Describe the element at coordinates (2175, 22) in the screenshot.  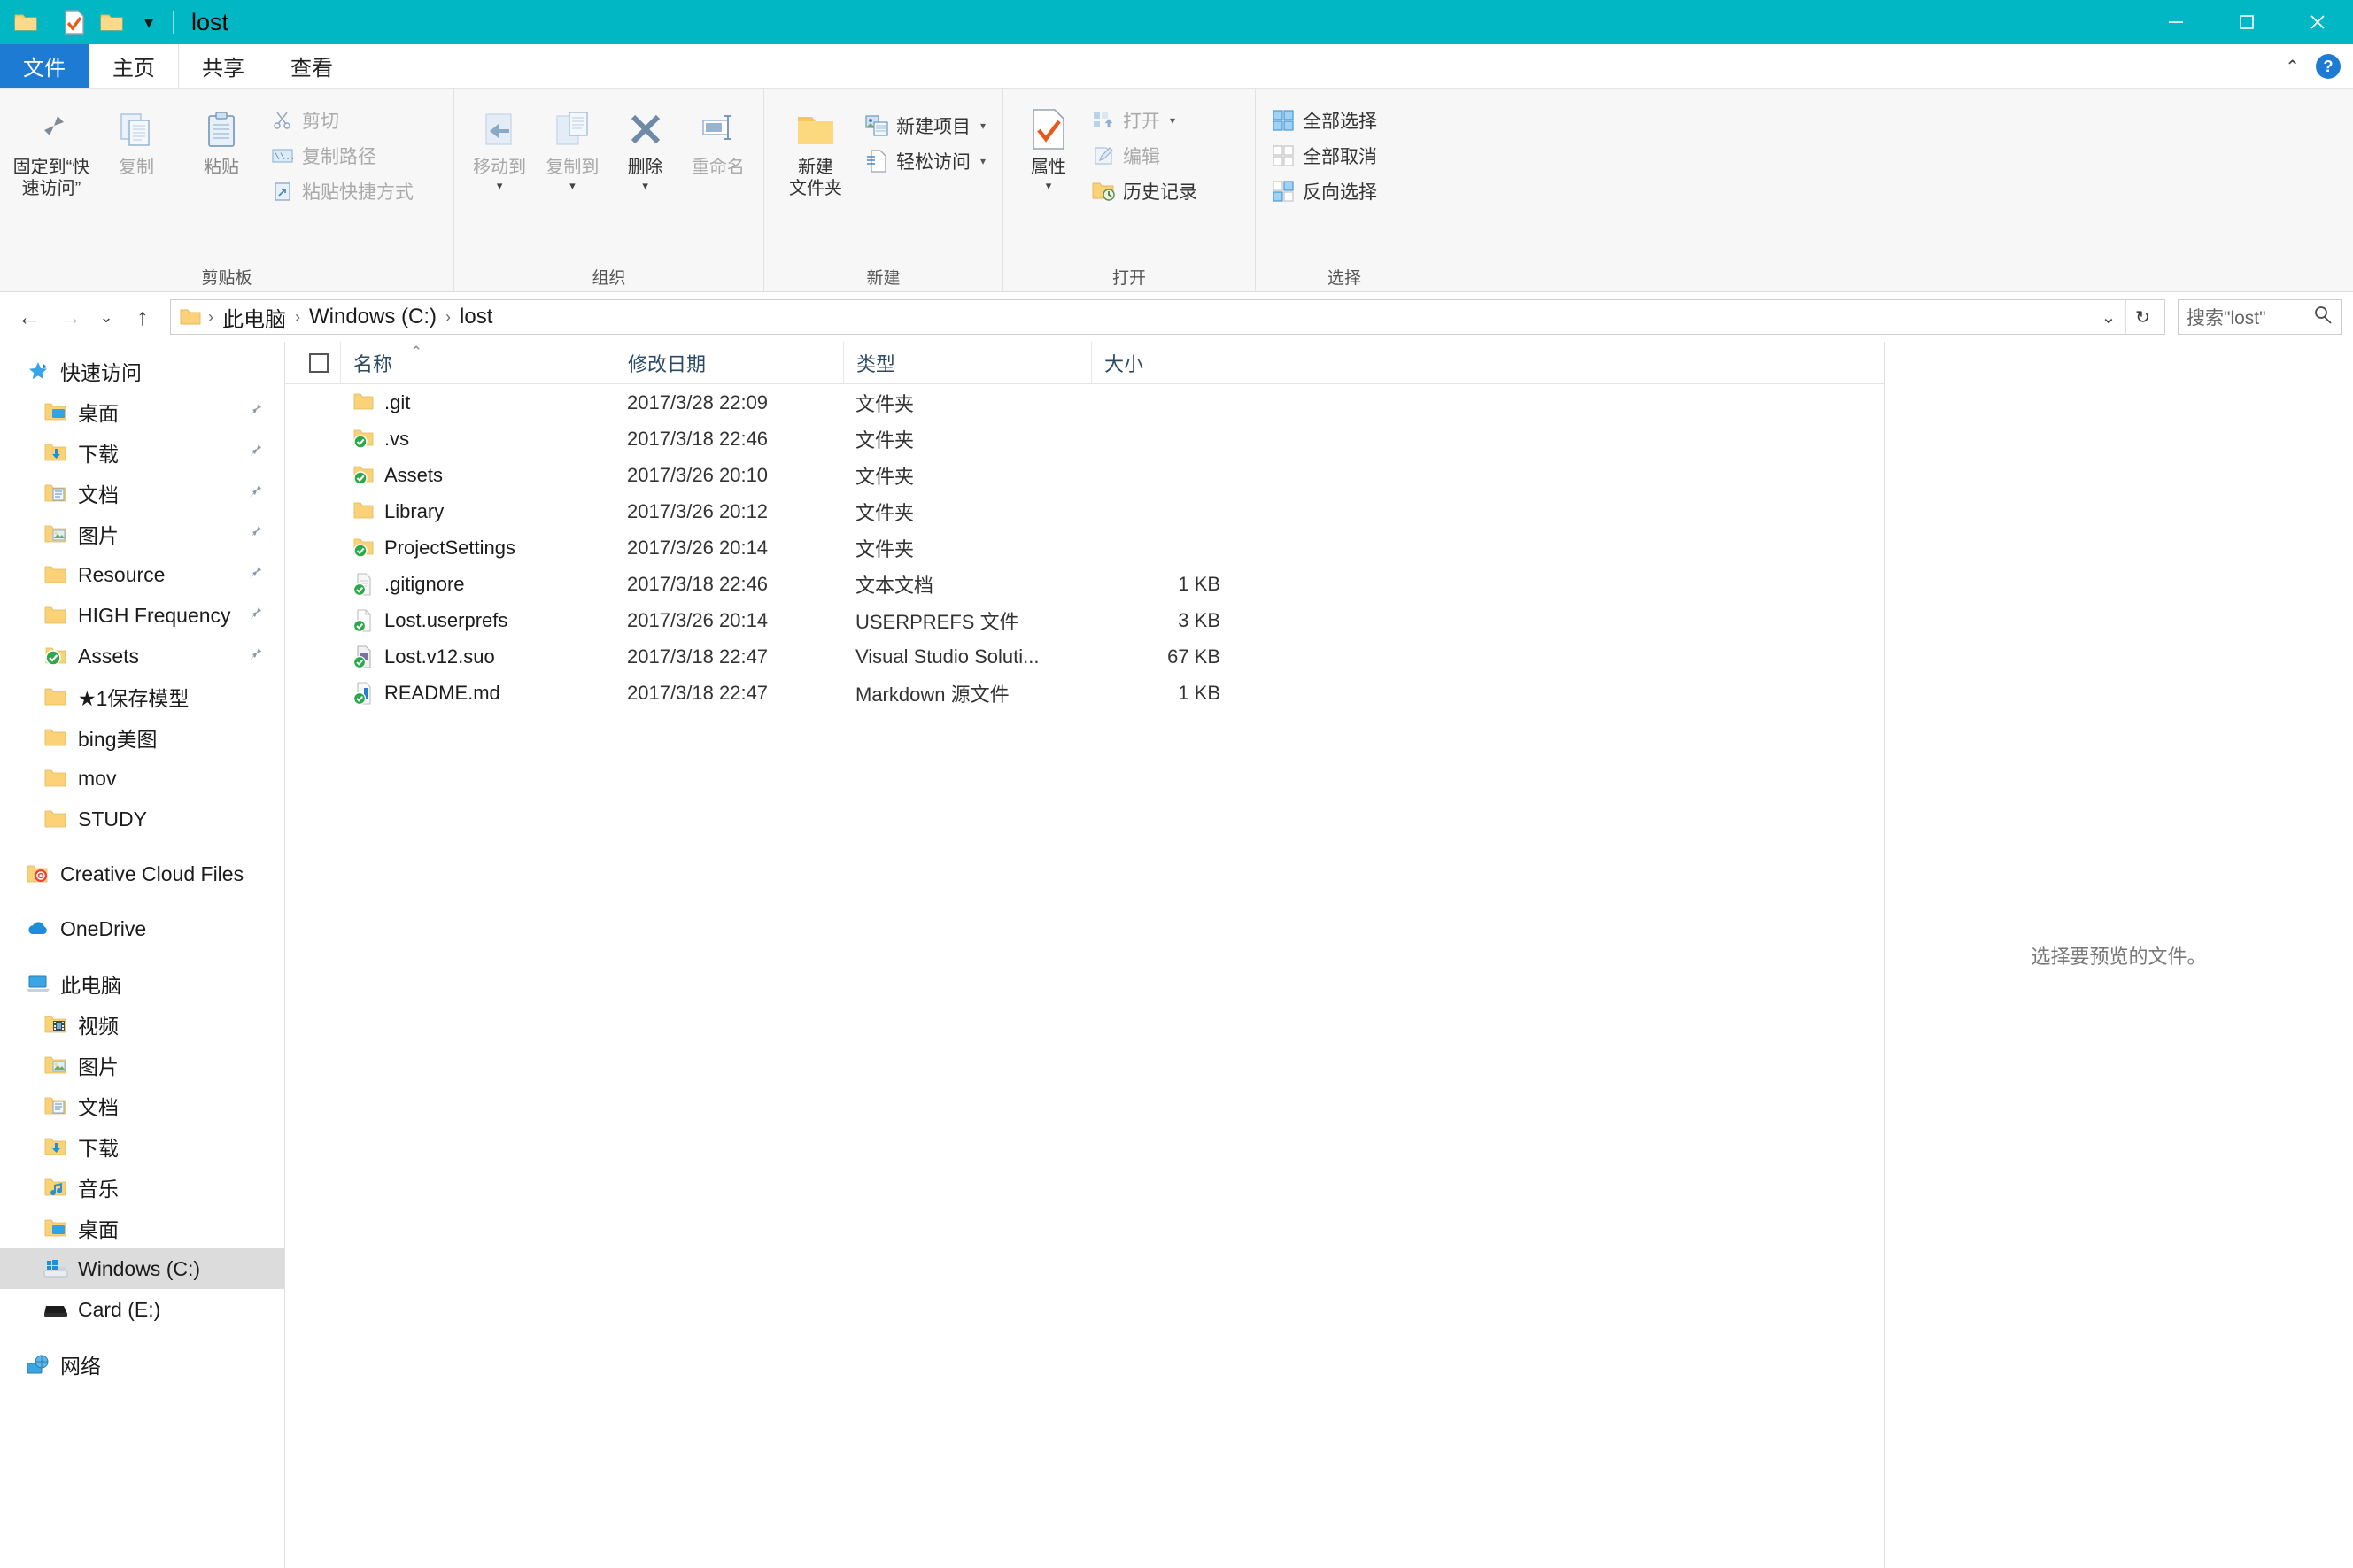
I see `minimize-button` at that location.